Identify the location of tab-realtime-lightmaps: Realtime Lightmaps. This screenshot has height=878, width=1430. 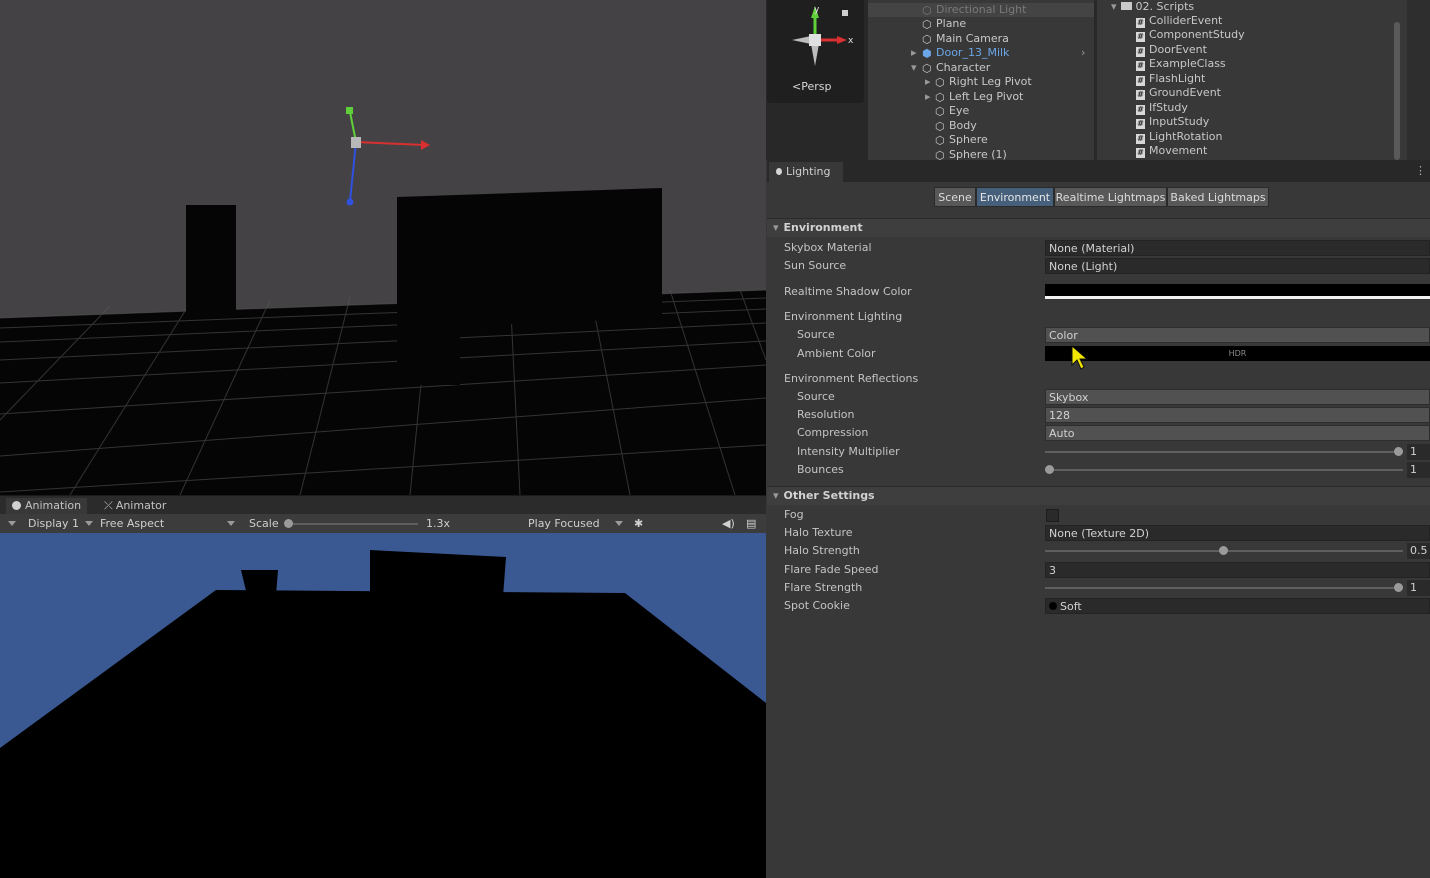
(1110, 197).